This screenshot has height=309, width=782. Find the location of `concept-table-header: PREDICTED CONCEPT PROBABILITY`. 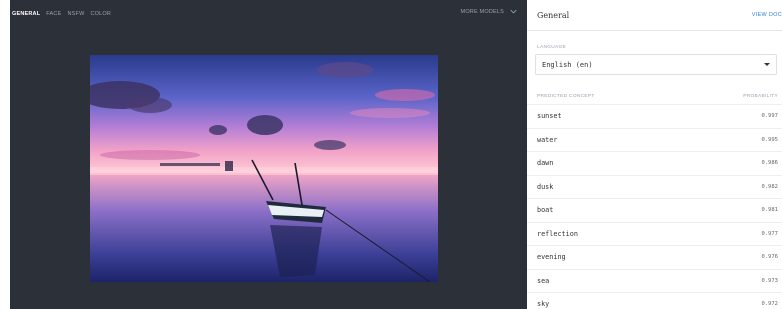

concept-table-header: PREDICTED CONCEPT PROBABILITY is located at coordinates (657, 96).